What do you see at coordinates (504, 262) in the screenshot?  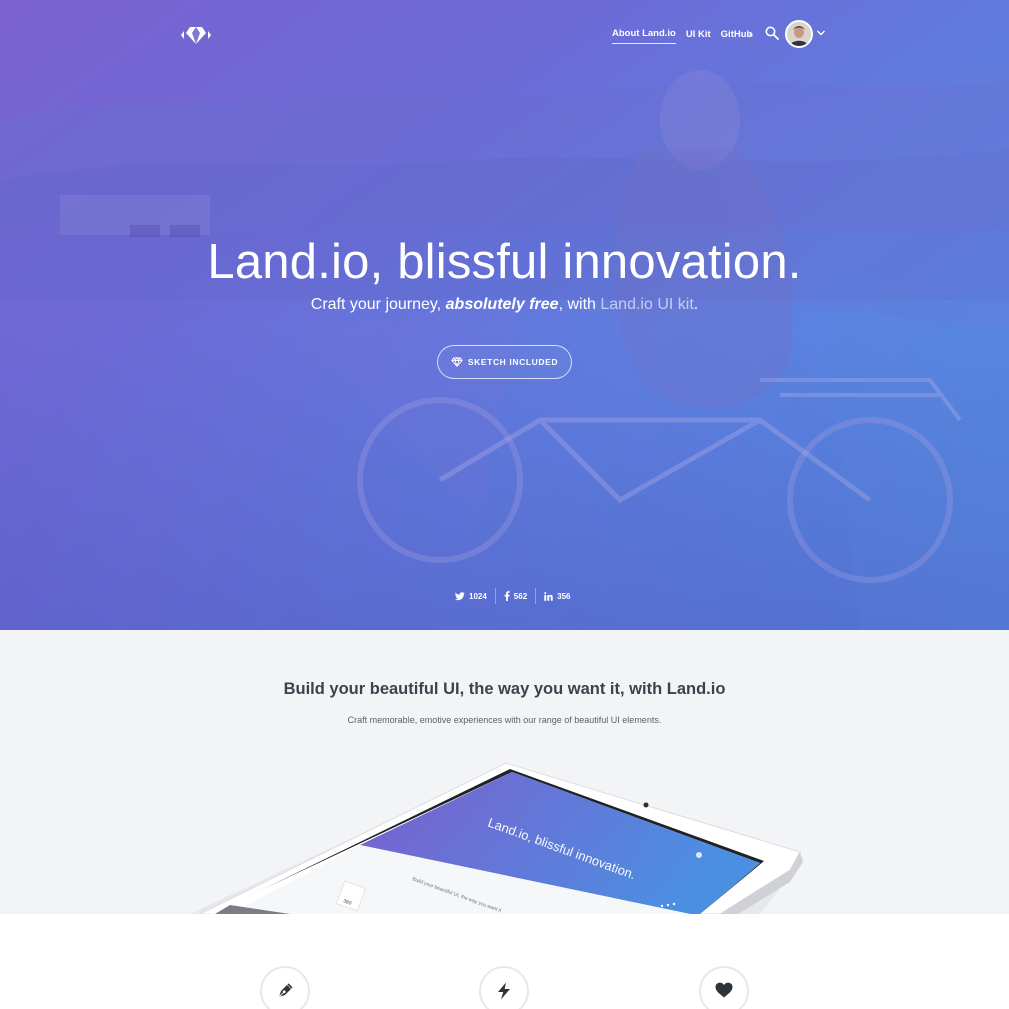 I see `hero-title: Land.io, blissful innovation.` at bounding box center [504, 262].